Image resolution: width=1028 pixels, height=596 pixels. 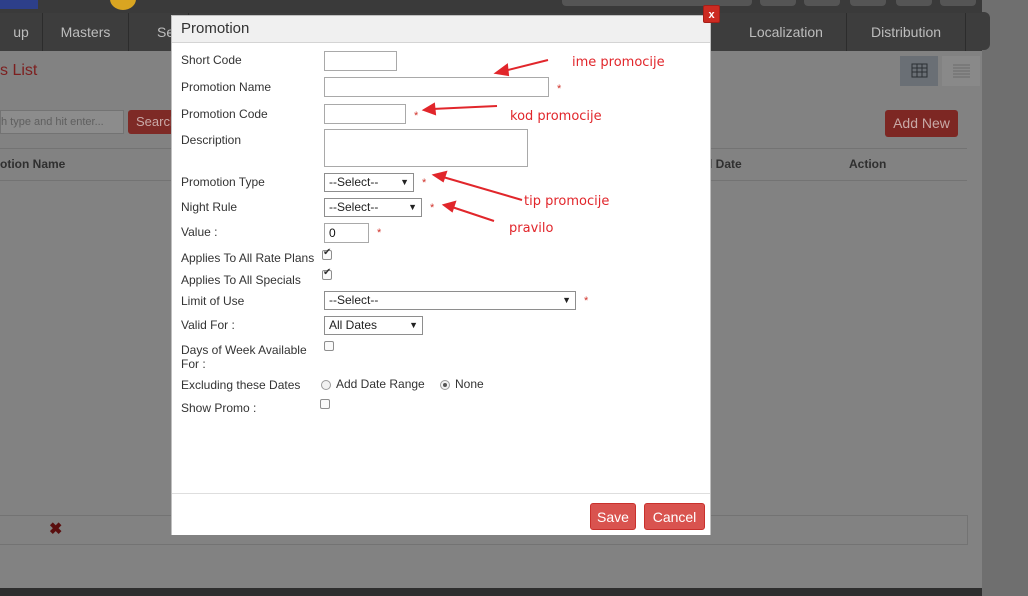 What do you see at coordinates (21, 32) in the screenshot?
I see `nav-item-setup: up` at bounding box center [21, 32].